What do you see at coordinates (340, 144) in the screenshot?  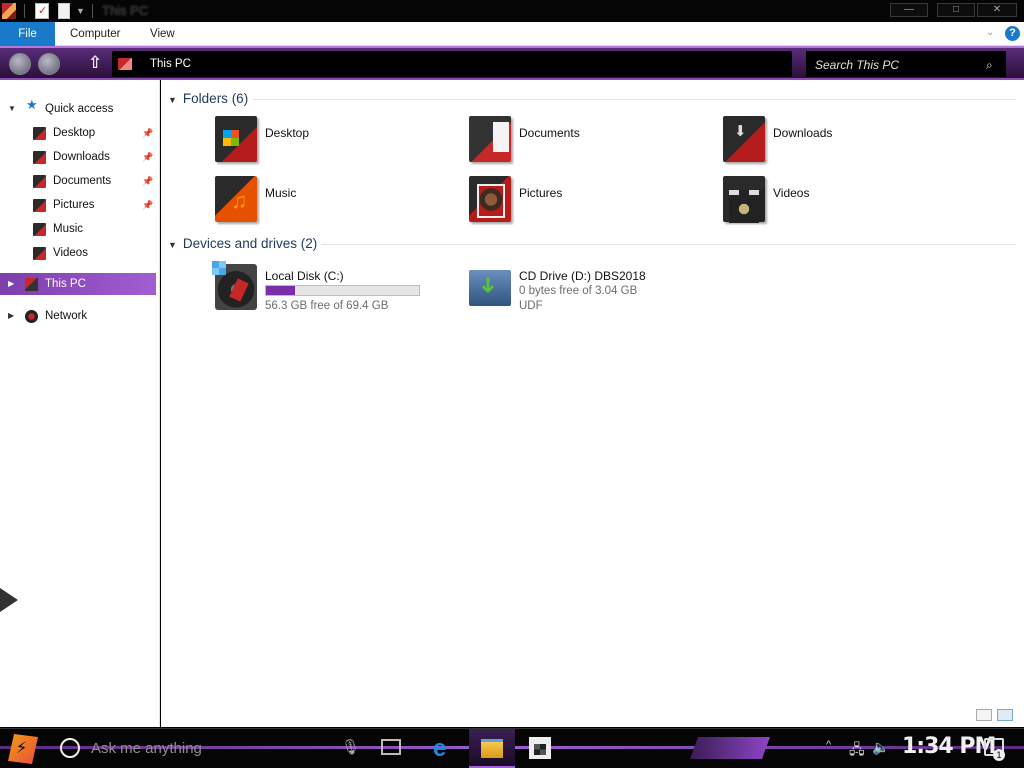 I see `folder-tile-desktop: Desktop` at bounding box center [340, 144].